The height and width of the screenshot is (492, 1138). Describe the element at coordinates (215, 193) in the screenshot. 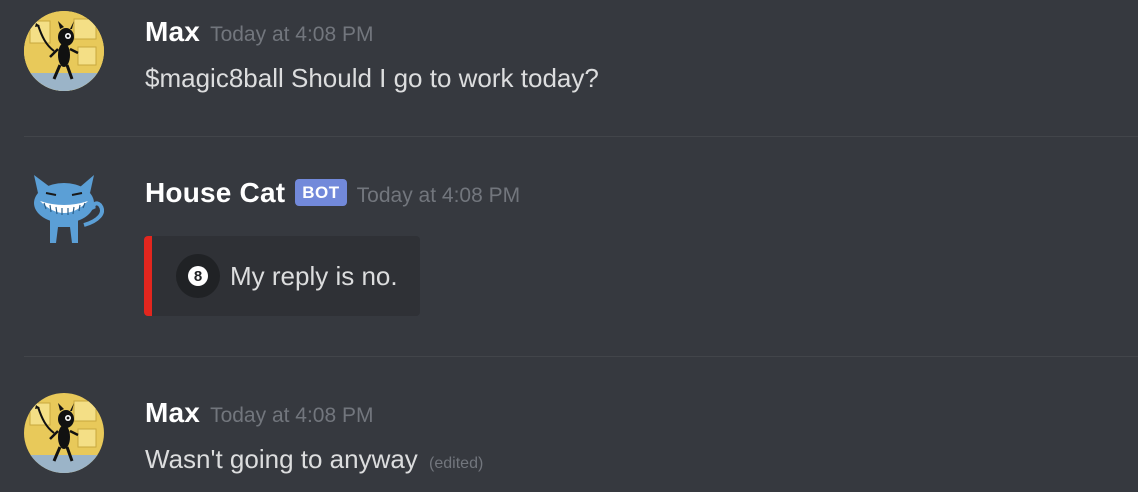

I see `username: House Cat` at that location.